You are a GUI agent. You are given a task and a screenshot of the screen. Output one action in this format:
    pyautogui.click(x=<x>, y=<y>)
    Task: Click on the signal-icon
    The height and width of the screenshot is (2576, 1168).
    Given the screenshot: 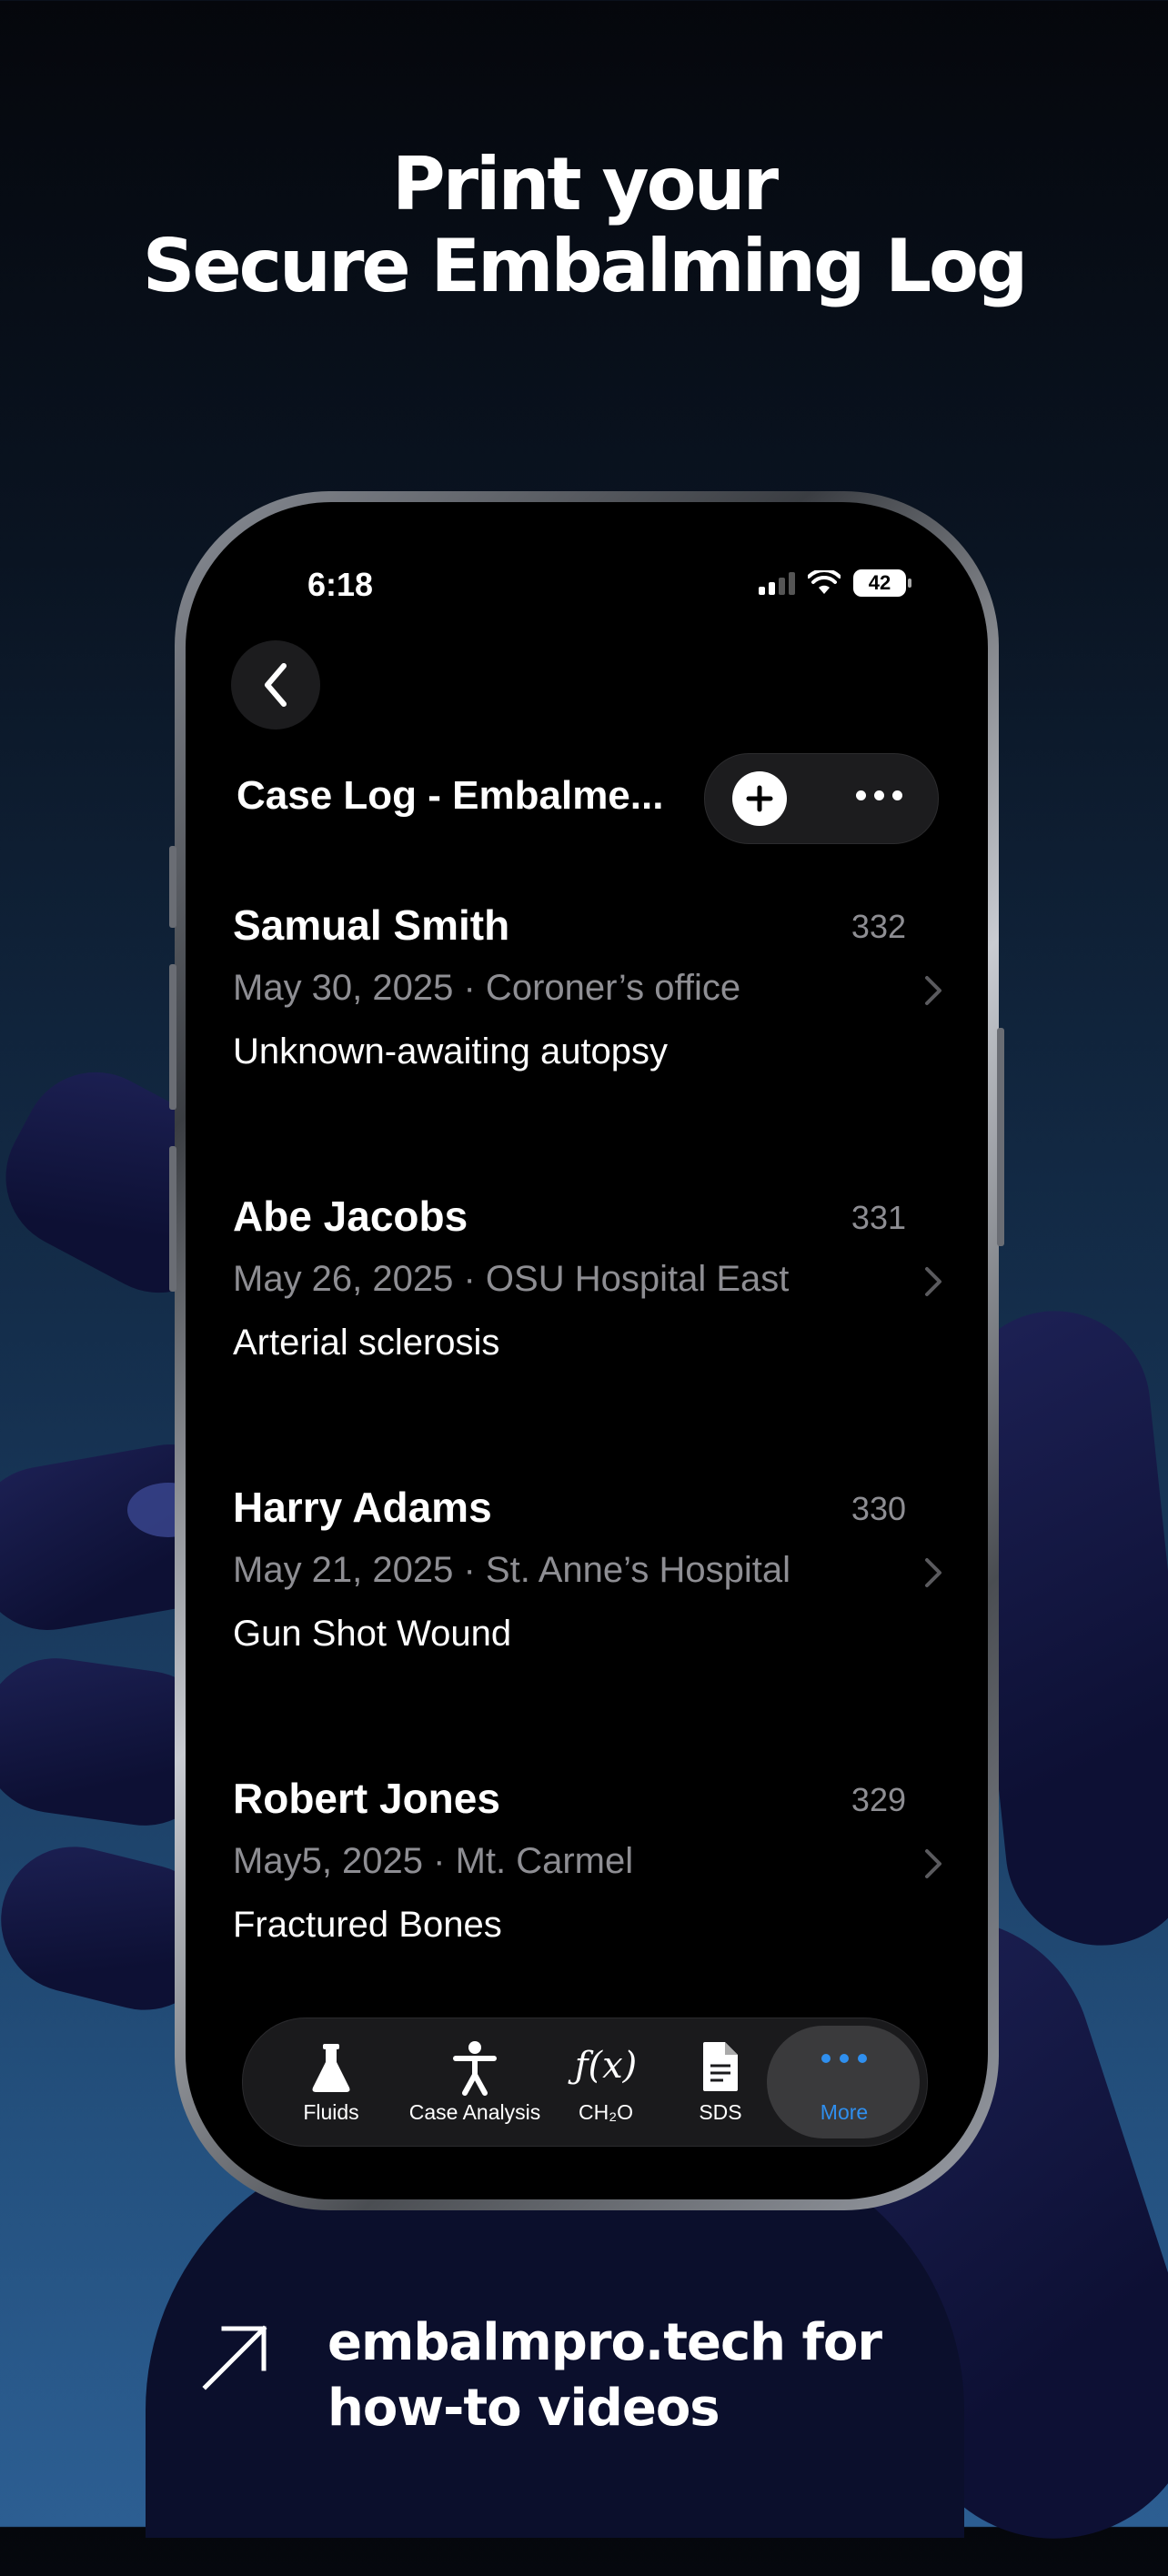 What is the action you would take?
    pyautogui.click(x=777, y=583)
    